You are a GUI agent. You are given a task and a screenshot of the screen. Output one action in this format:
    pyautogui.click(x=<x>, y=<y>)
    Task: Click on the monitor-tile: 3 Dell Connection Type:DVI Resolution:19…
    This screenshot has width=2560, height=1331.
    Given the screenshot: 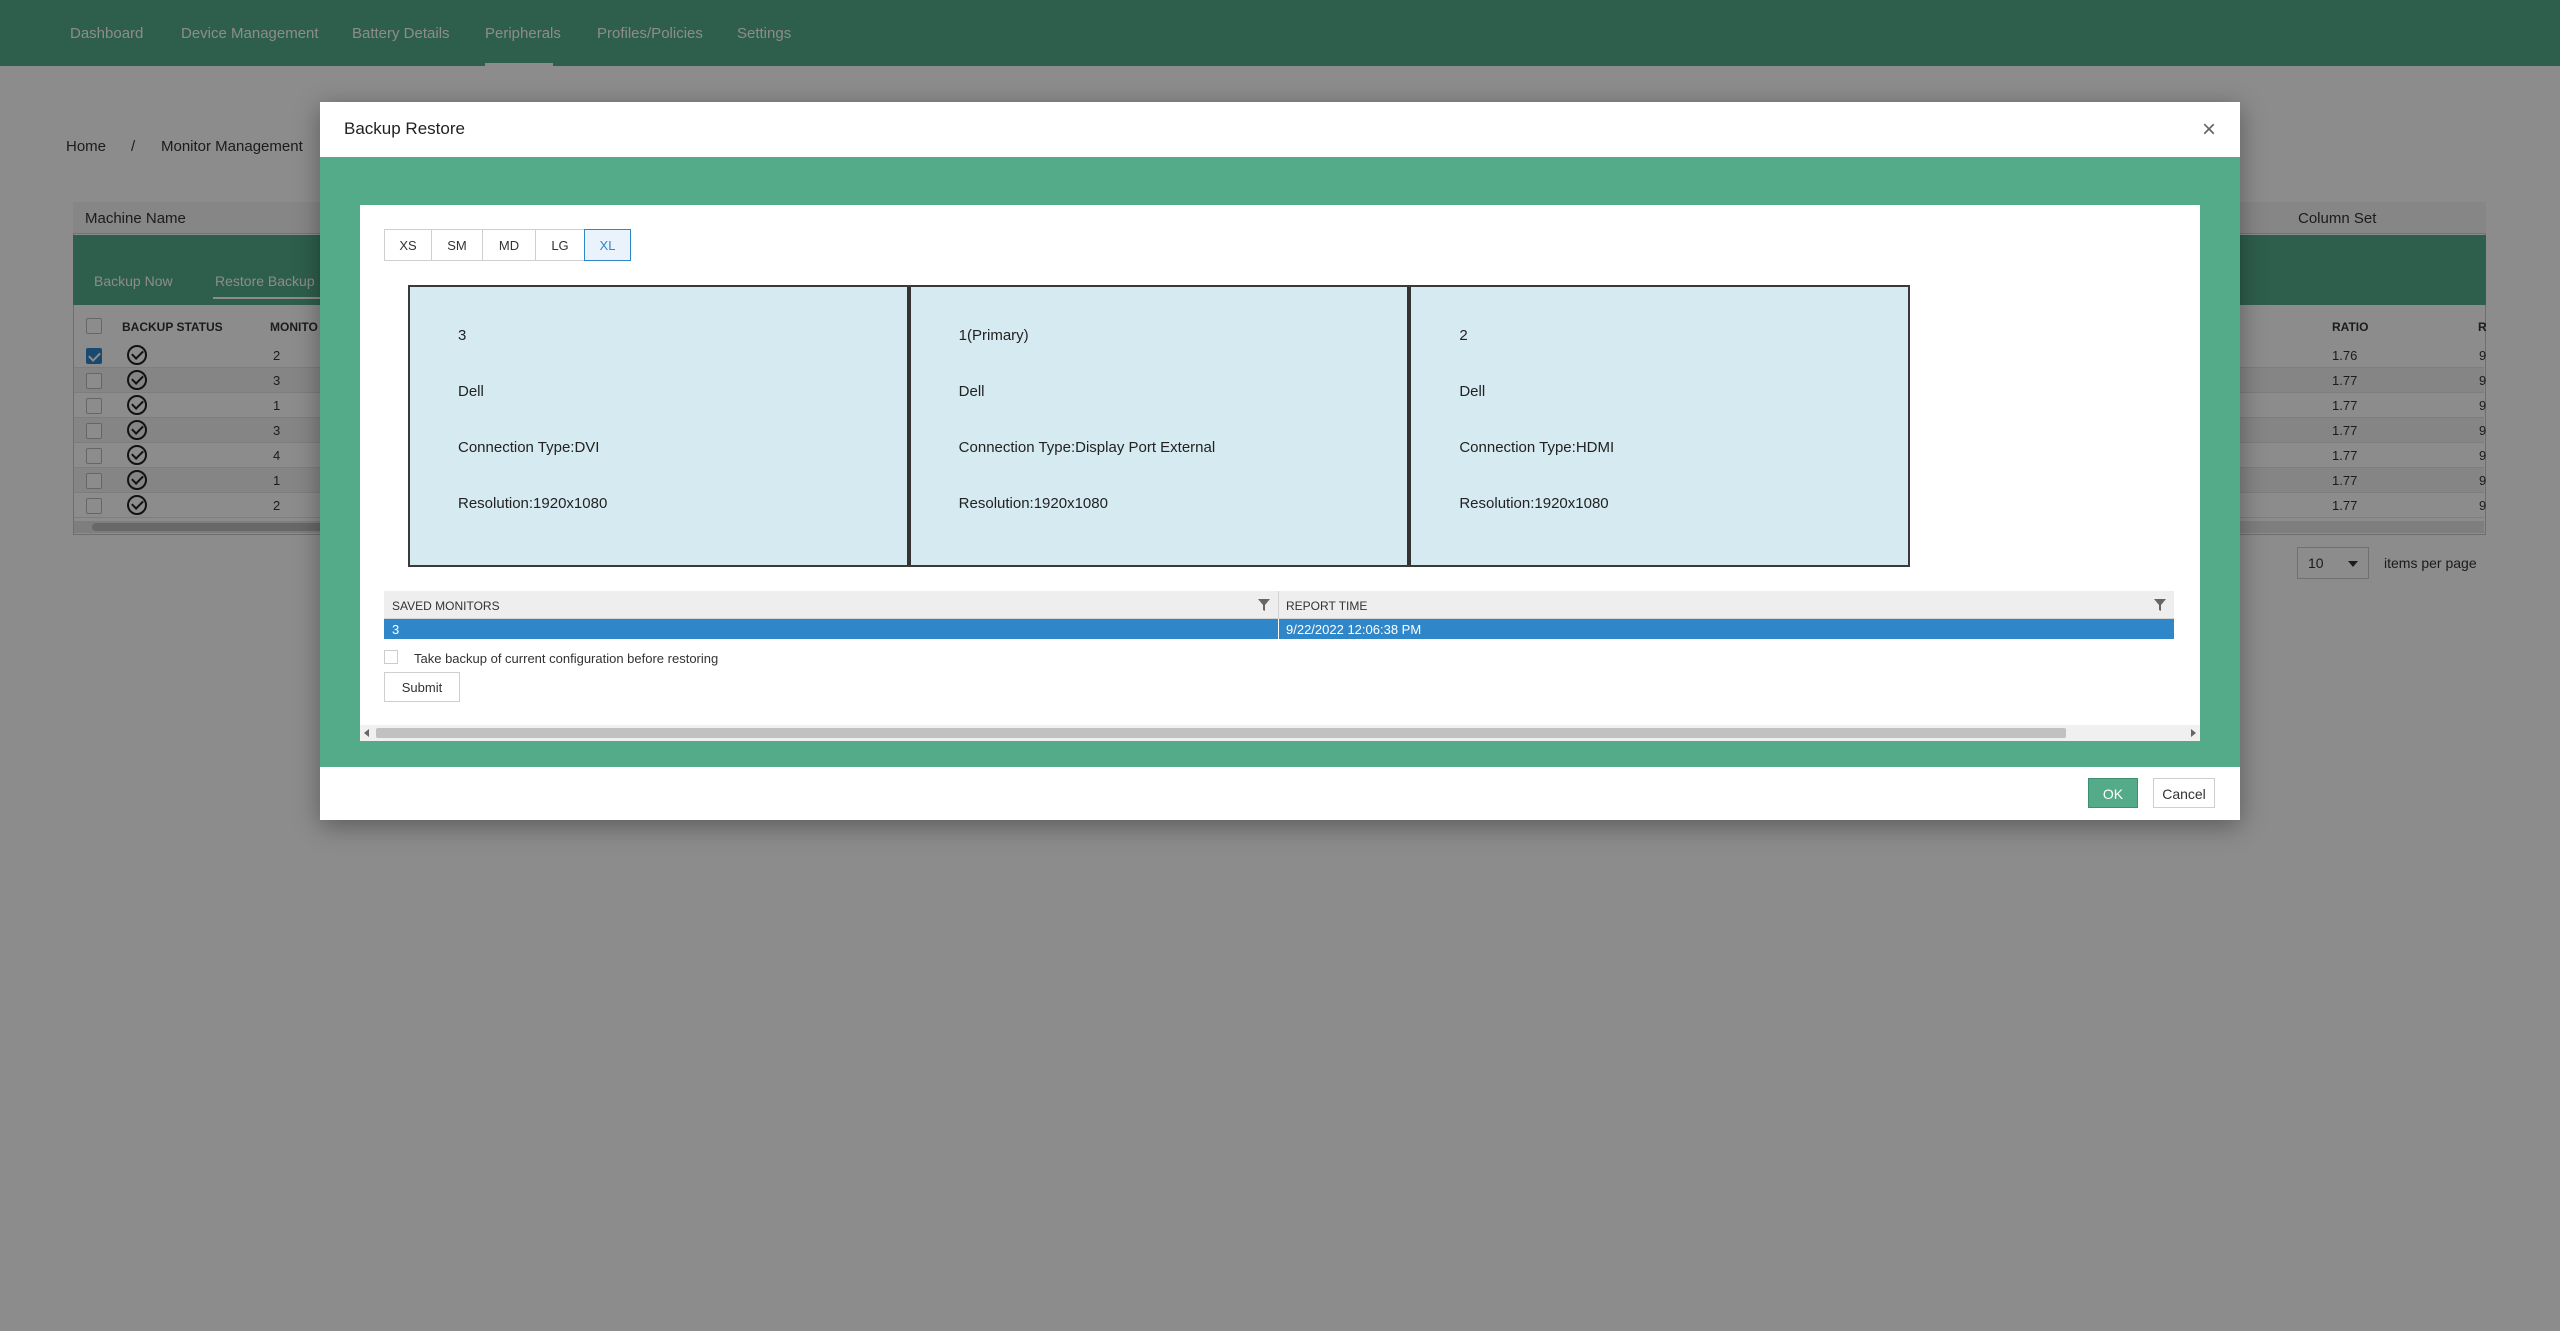 What is the action you would take?
    pyautogui.click(x=658, y=426)
    